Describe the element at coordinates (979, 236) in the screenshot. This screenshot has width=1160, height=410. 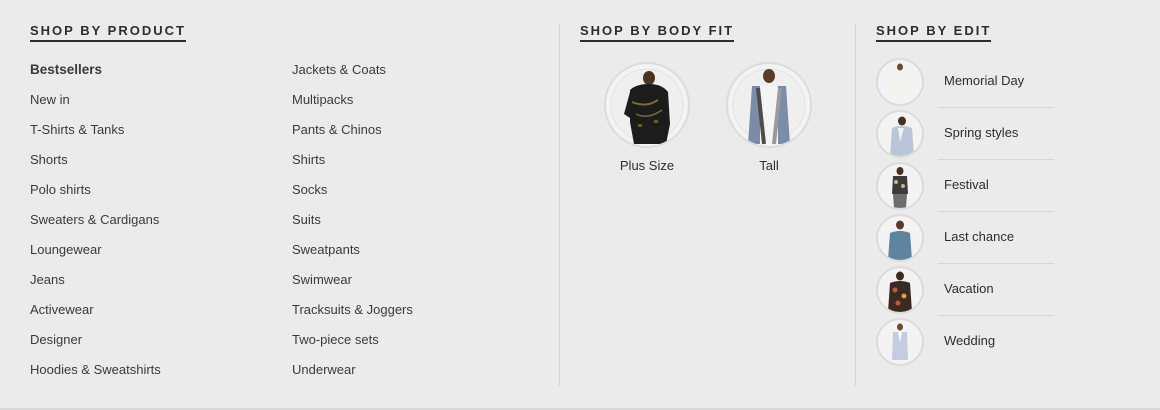
I see `edit-label: Last chance` at that location.